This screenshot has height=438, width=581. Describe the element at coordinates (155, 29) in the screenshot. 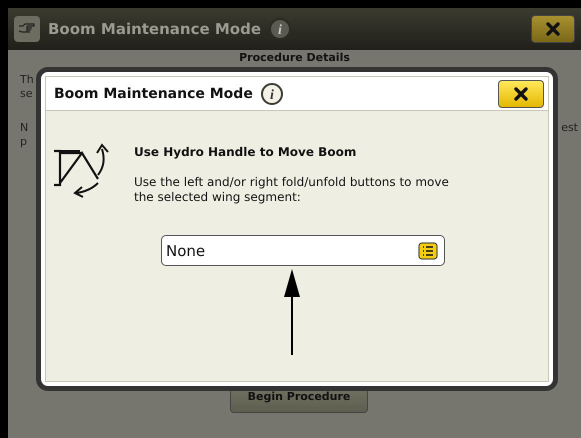

I see `window-title: Boom Maintenance Mode` at that location.